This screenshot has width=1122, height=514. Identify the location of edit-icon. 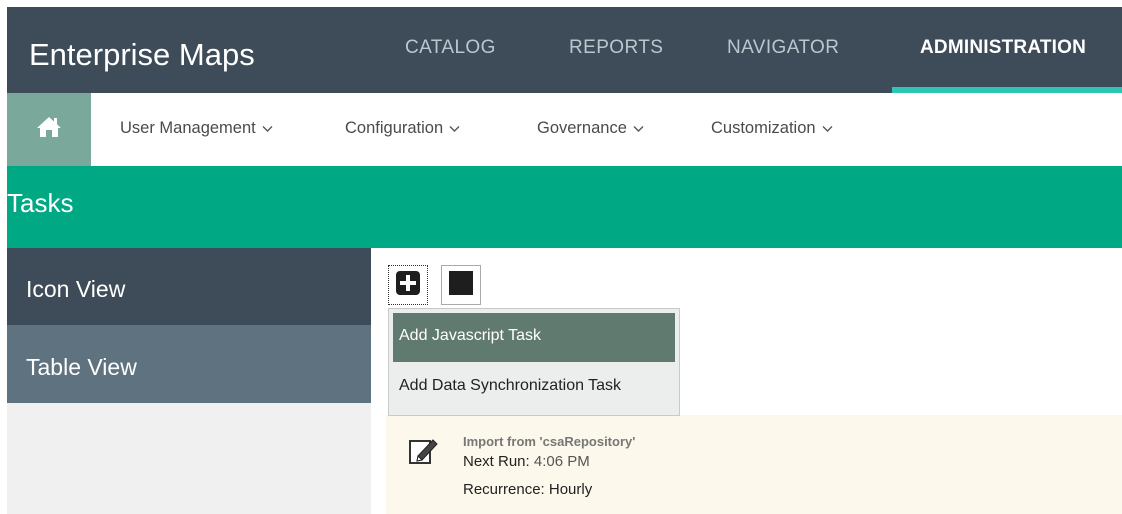
(424, 451).